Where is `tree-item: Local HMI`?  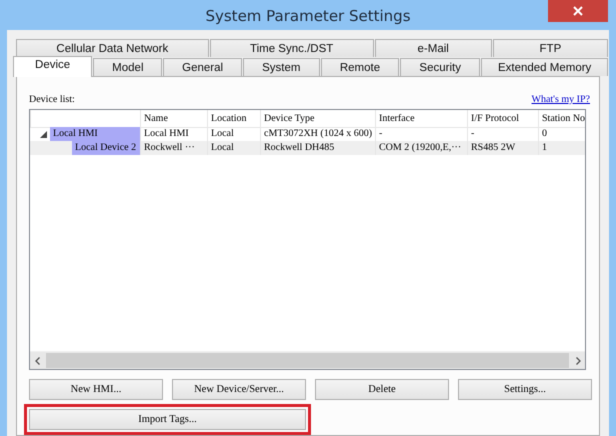 tree-item: Local HMI is located at coordinates (95, 134).